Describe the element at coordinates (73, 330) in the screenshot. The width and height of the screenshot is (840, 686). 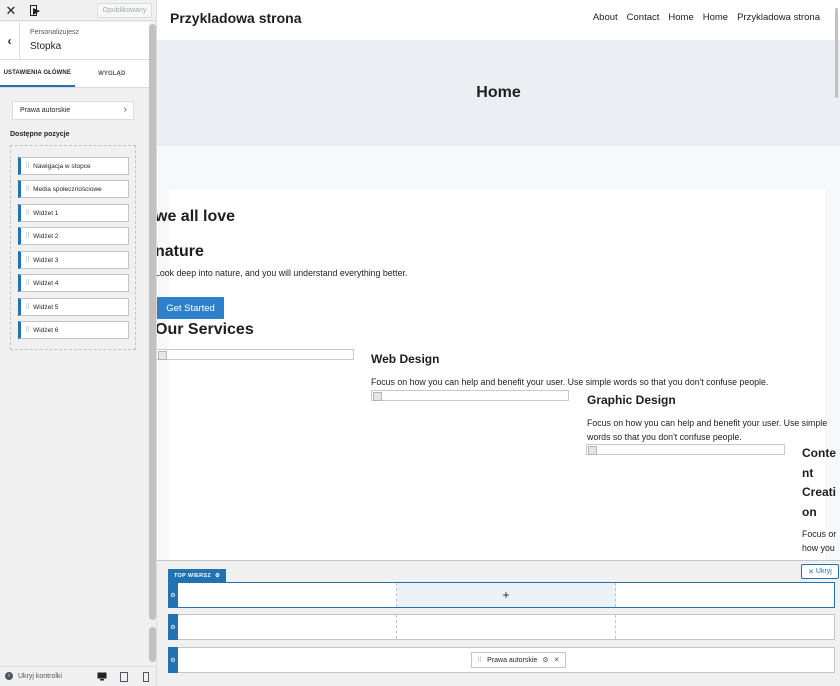
I see `available-item: ⠿ Widżet 6` at that location.